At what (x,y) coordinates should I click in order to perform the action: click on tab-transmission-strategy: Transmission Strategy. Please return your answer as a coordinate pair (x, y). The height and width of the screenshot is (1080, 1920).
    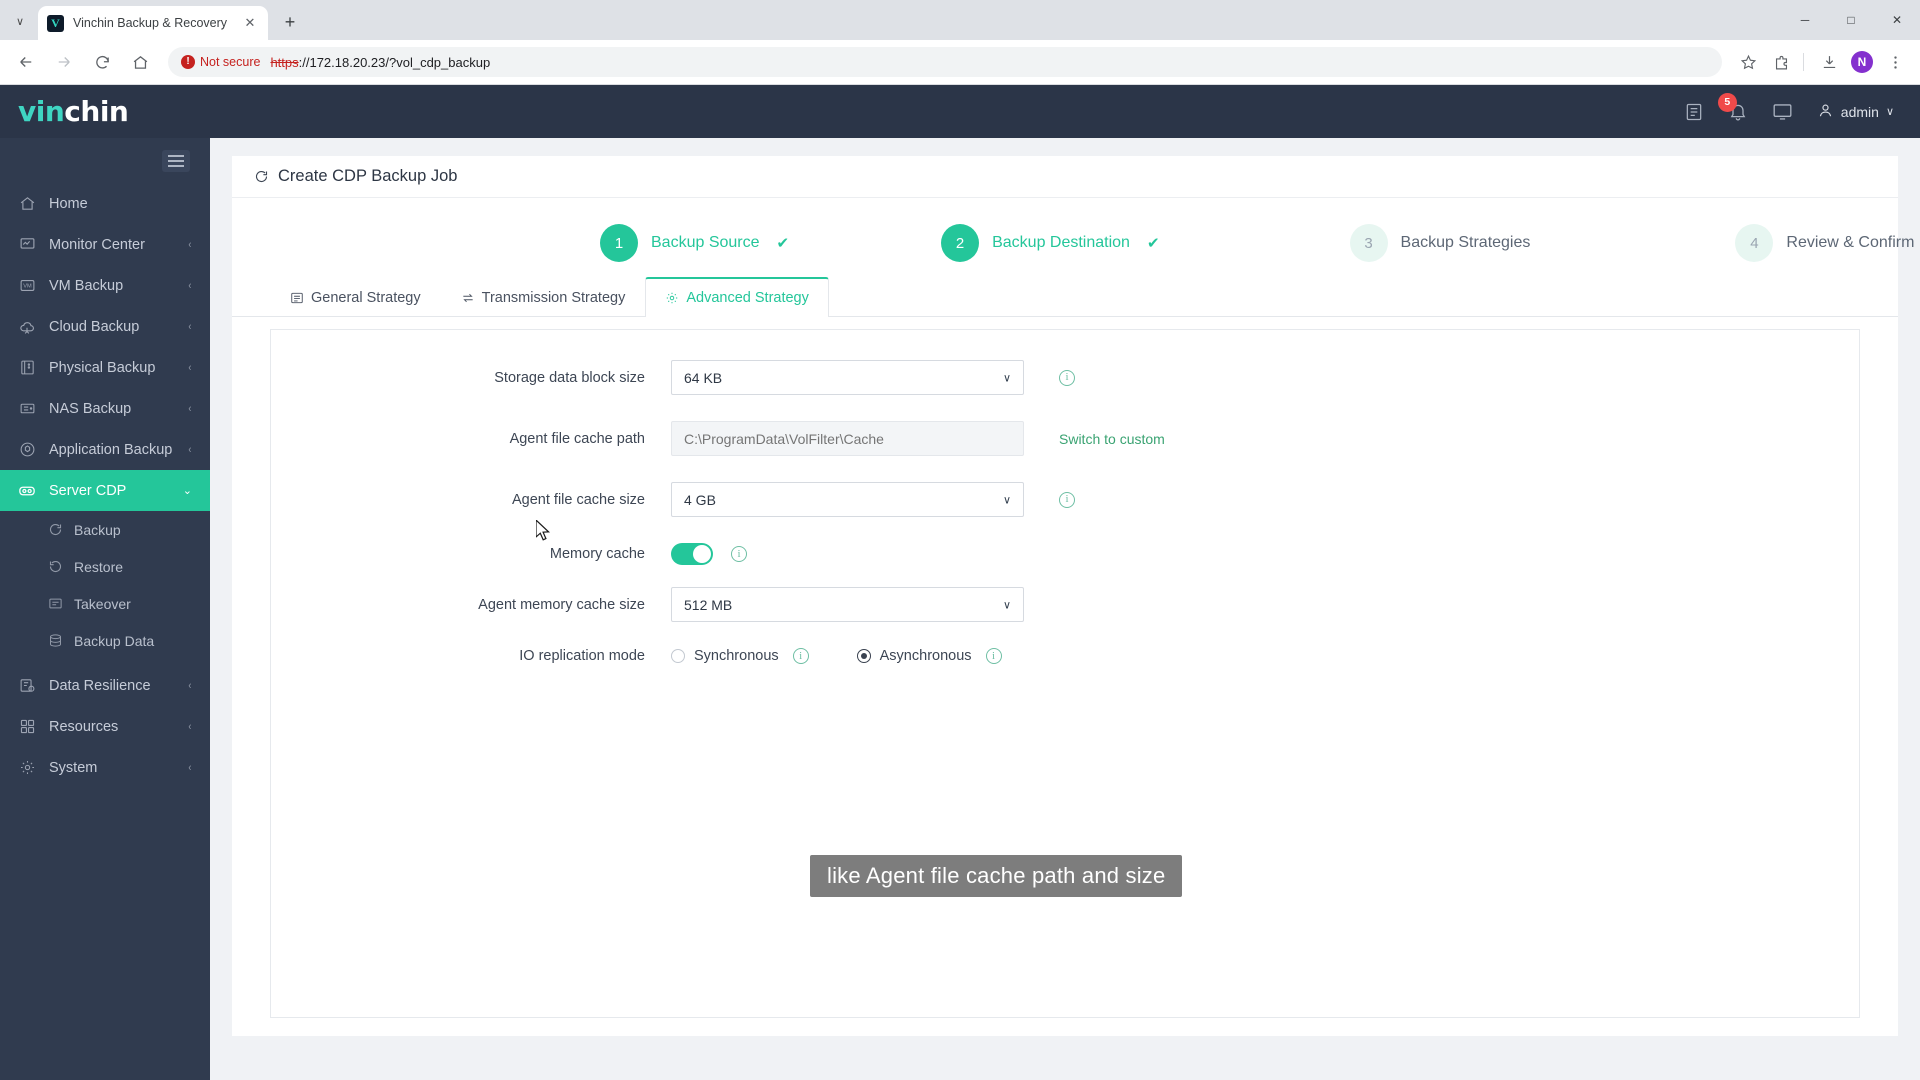
    Looking at the image, I should click on (543, 297).